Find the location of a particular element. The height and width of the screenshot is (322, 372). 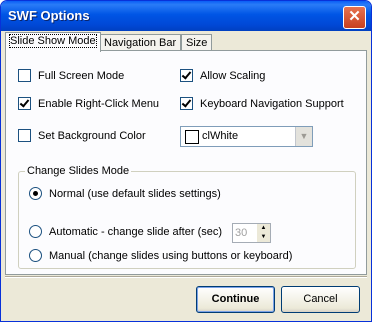

close-icon: ✕ is located at coordinates (354, 16).